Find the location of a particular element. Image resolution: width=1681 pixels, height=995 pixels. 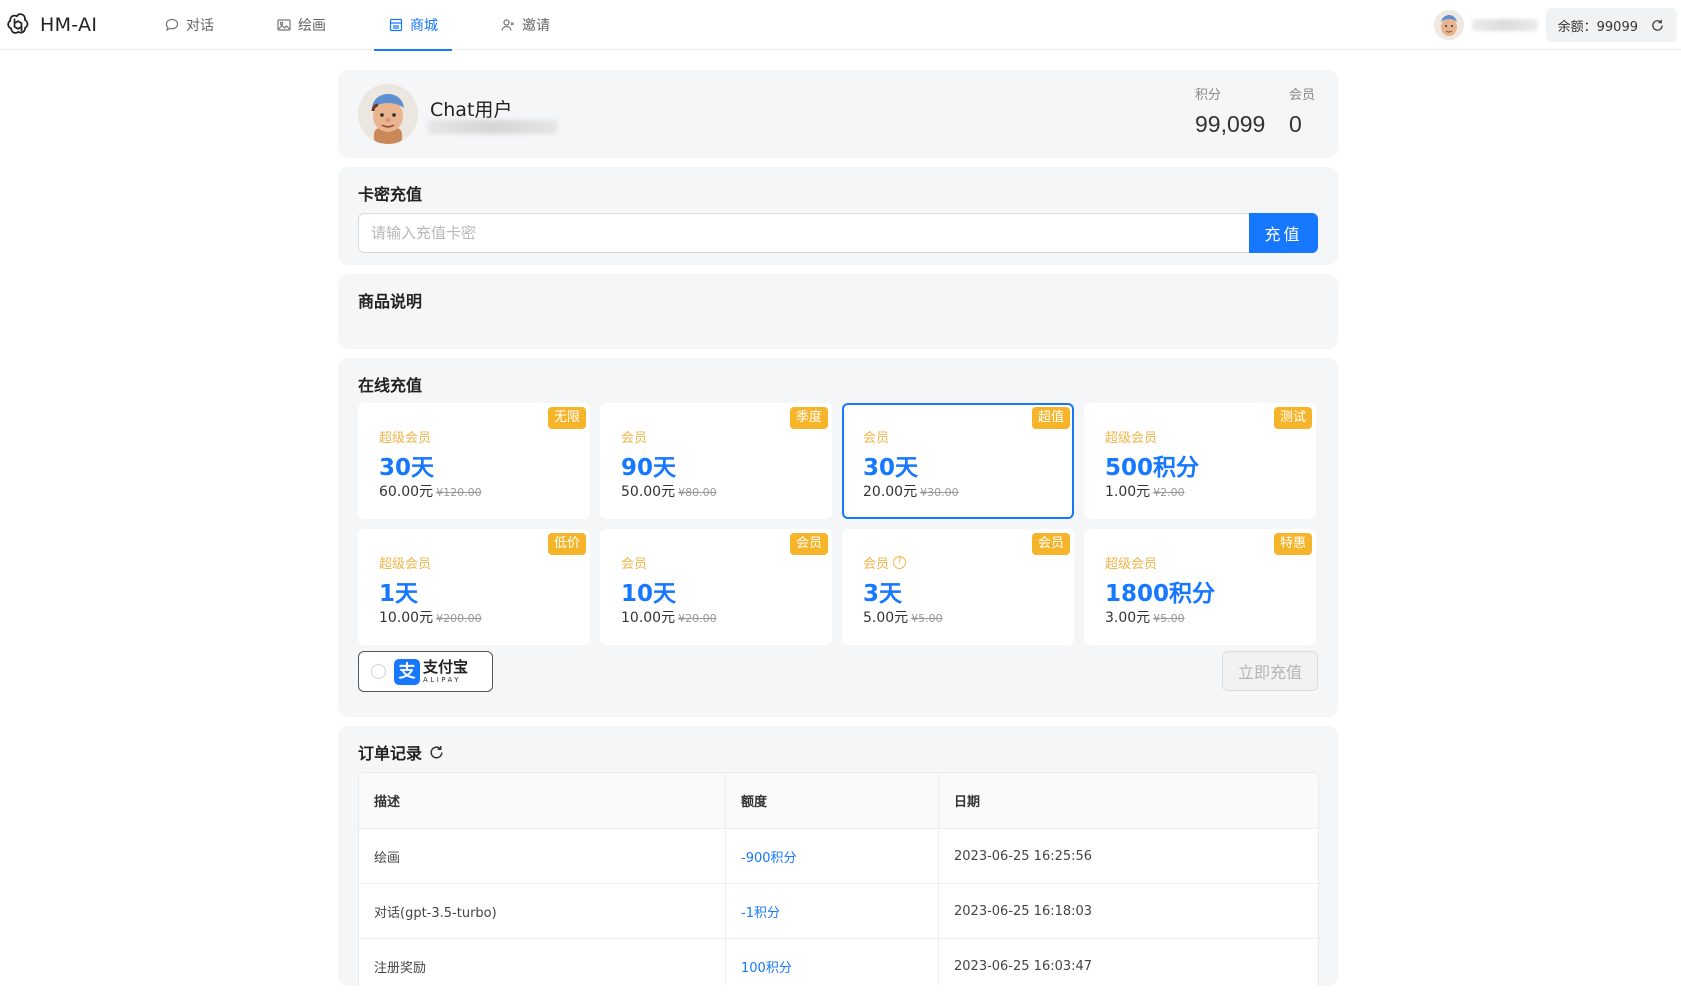

openai-logo-icon is located at coordinates (18, 23).